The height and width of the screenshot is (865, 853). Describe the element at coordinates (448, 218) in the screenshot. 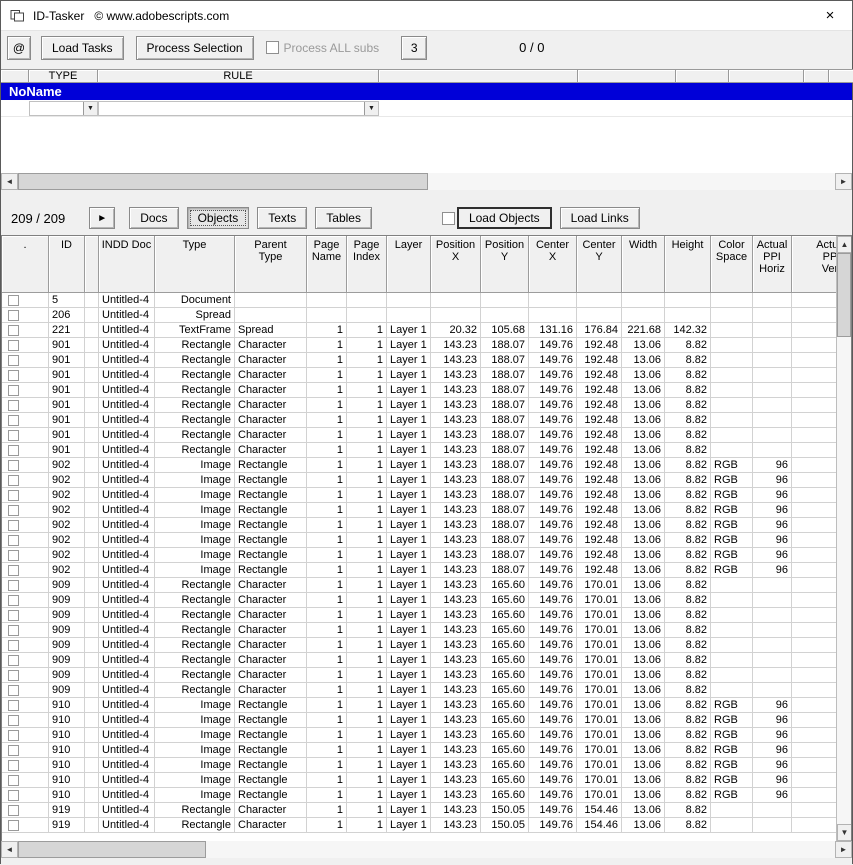

I see `load-objects-checkbox` at that location.